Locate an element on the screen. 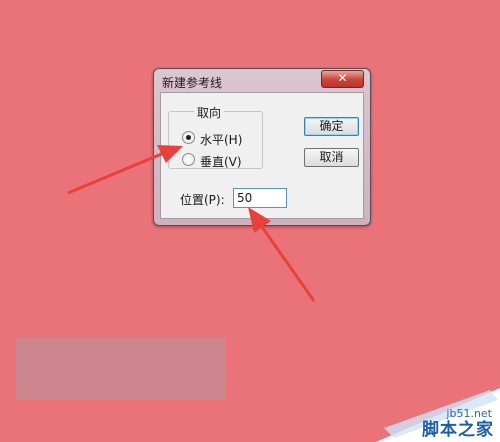 This screenshot has width=500, height=442. radio-button-horizontal is located at coordinates (188, 137).